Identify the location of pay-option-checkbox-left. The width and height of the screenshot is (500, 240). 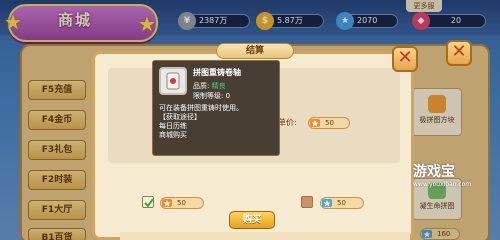
(148, 202).